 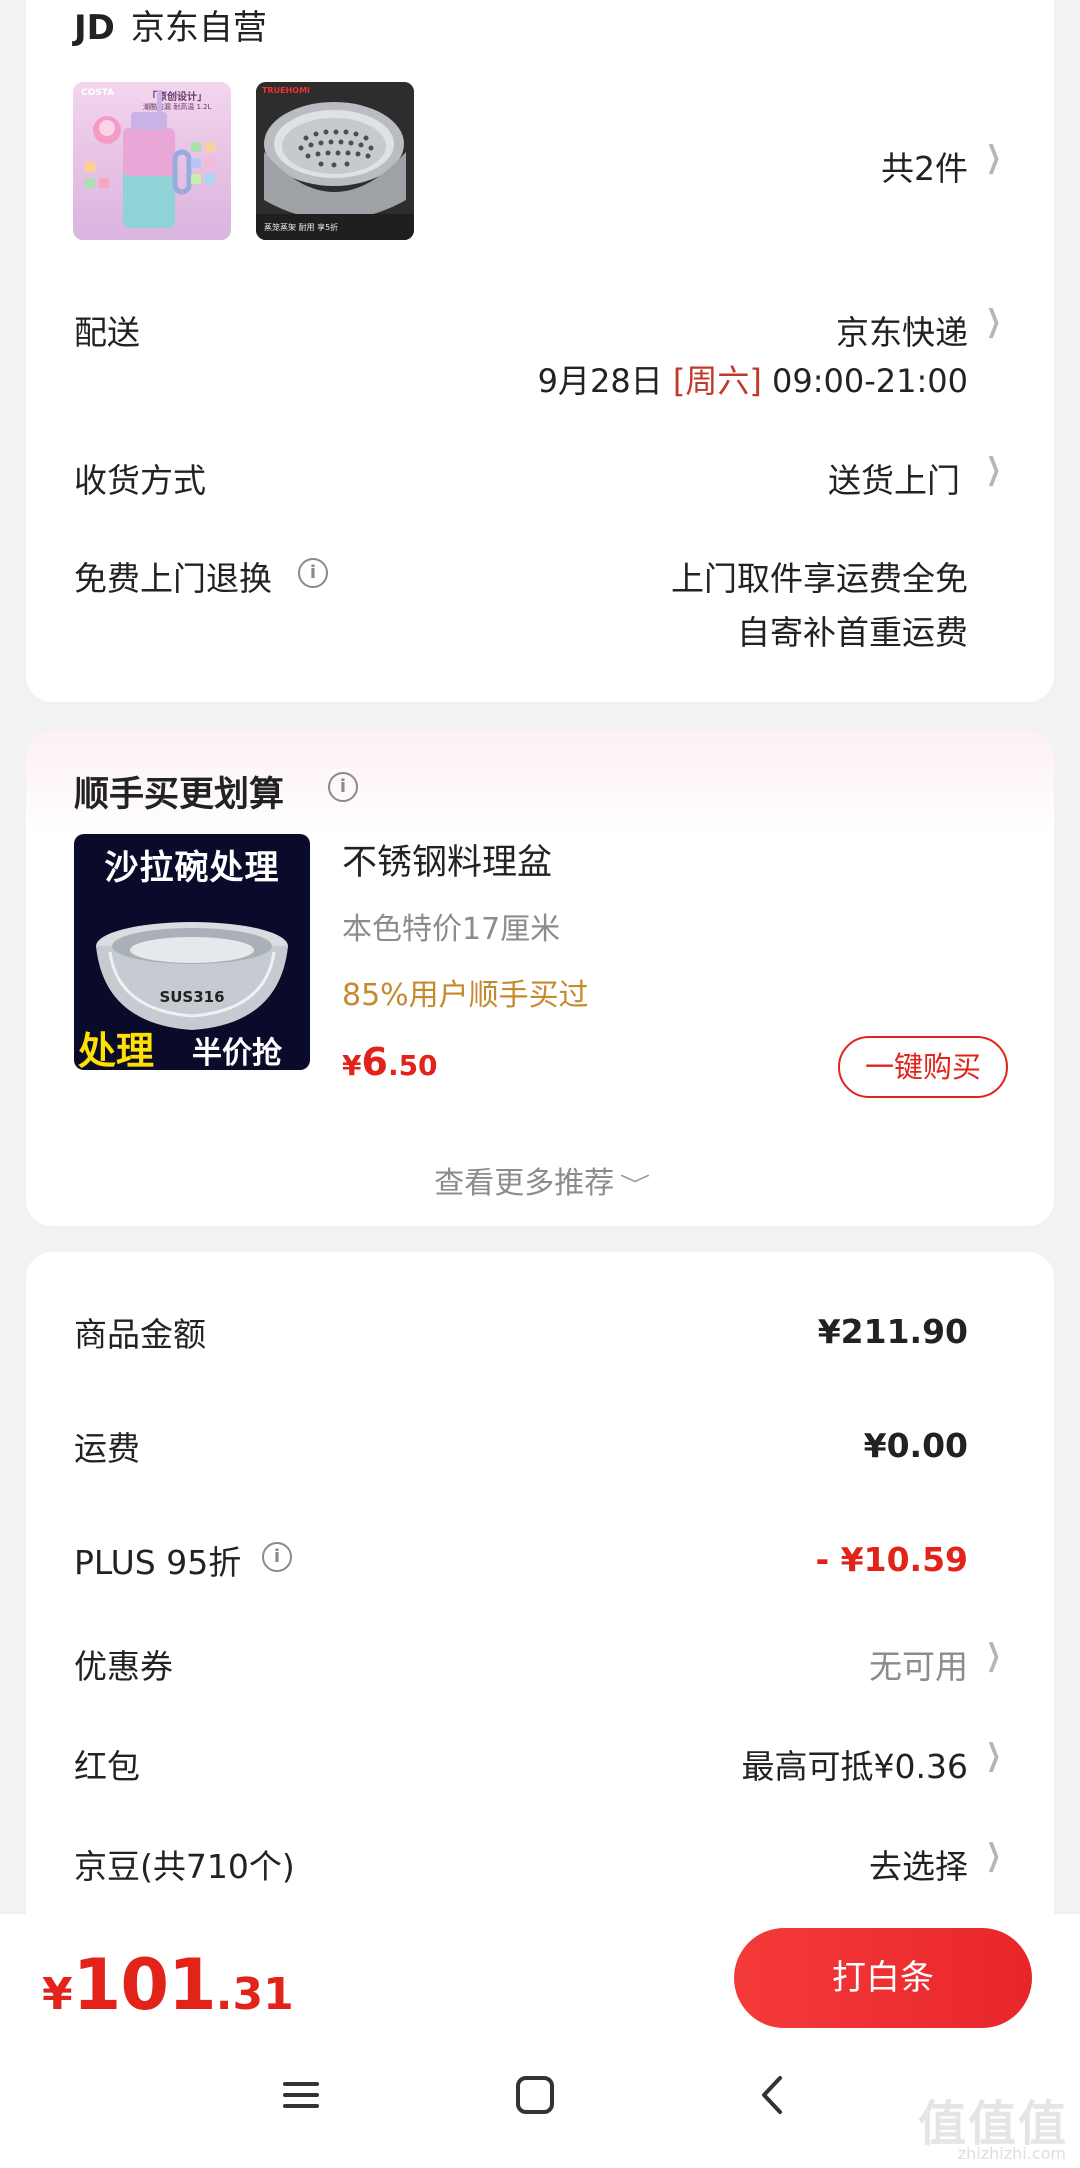 I want to click on menu-icon, so click(x=301, y=2095).